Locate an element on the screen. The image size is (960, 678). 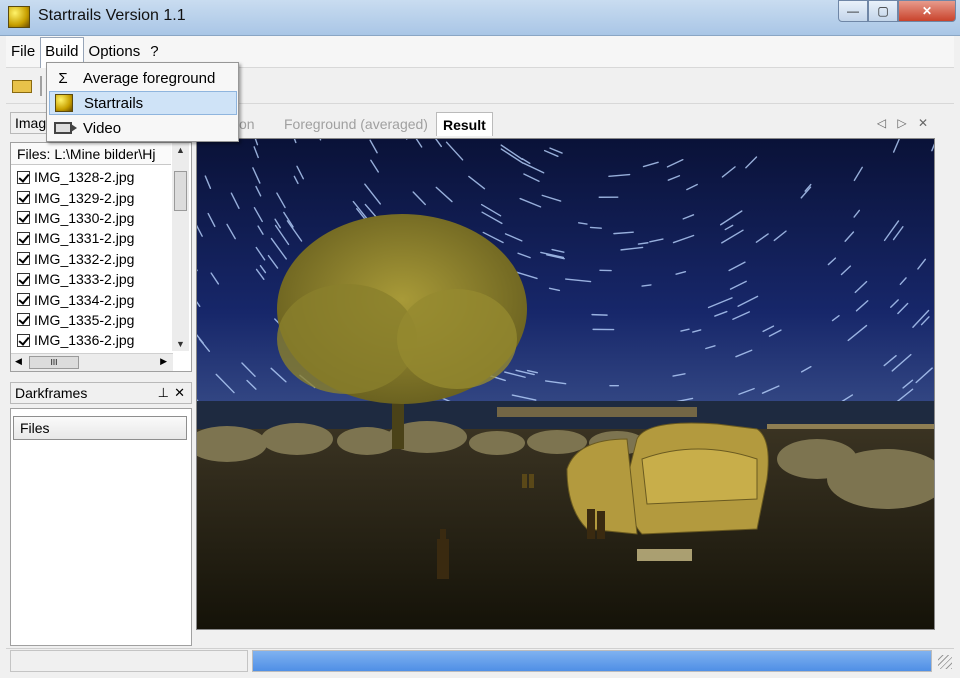
tab-foreground-averaged: Foreground (averaged) is located at coordinates (356, 124).